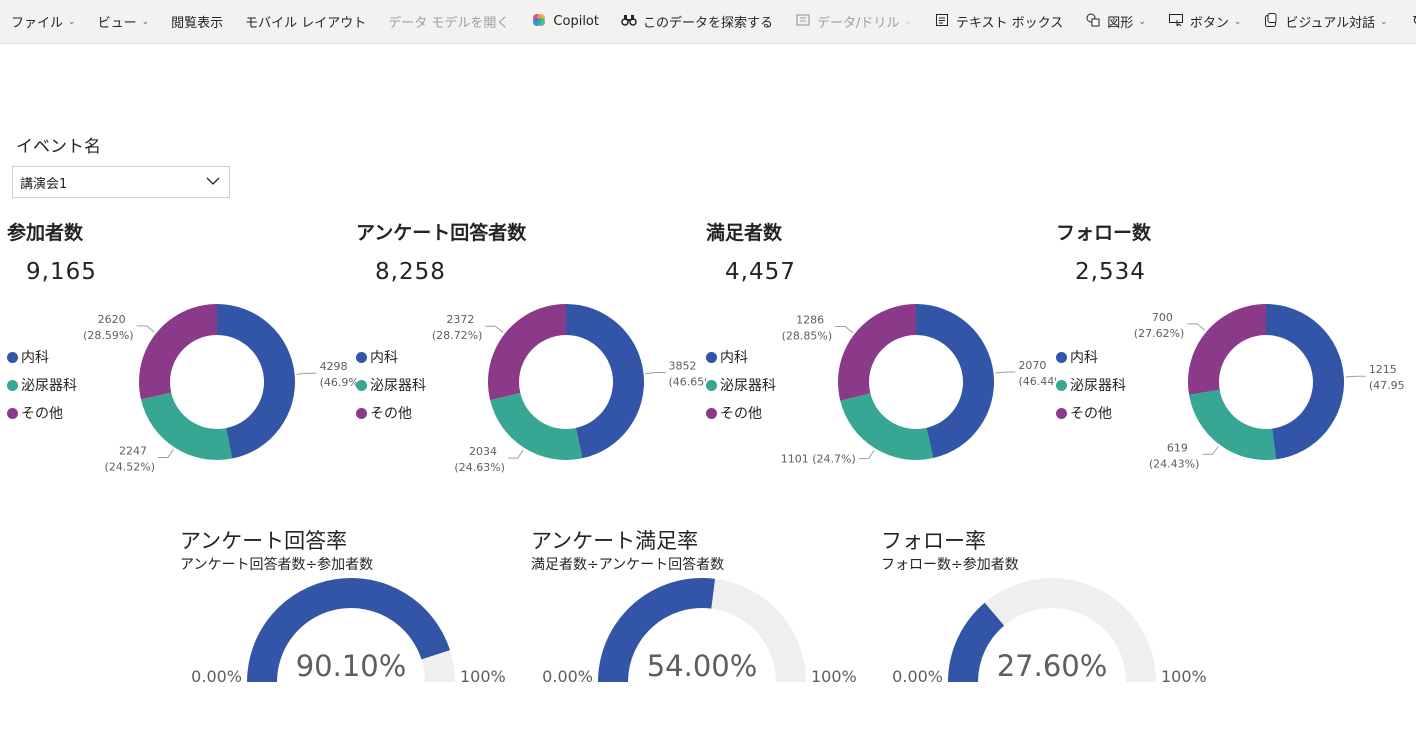 The width and height of the screenshot is (1416, 745). I want to click on slice-value-label: 3852, so click(683, 366).